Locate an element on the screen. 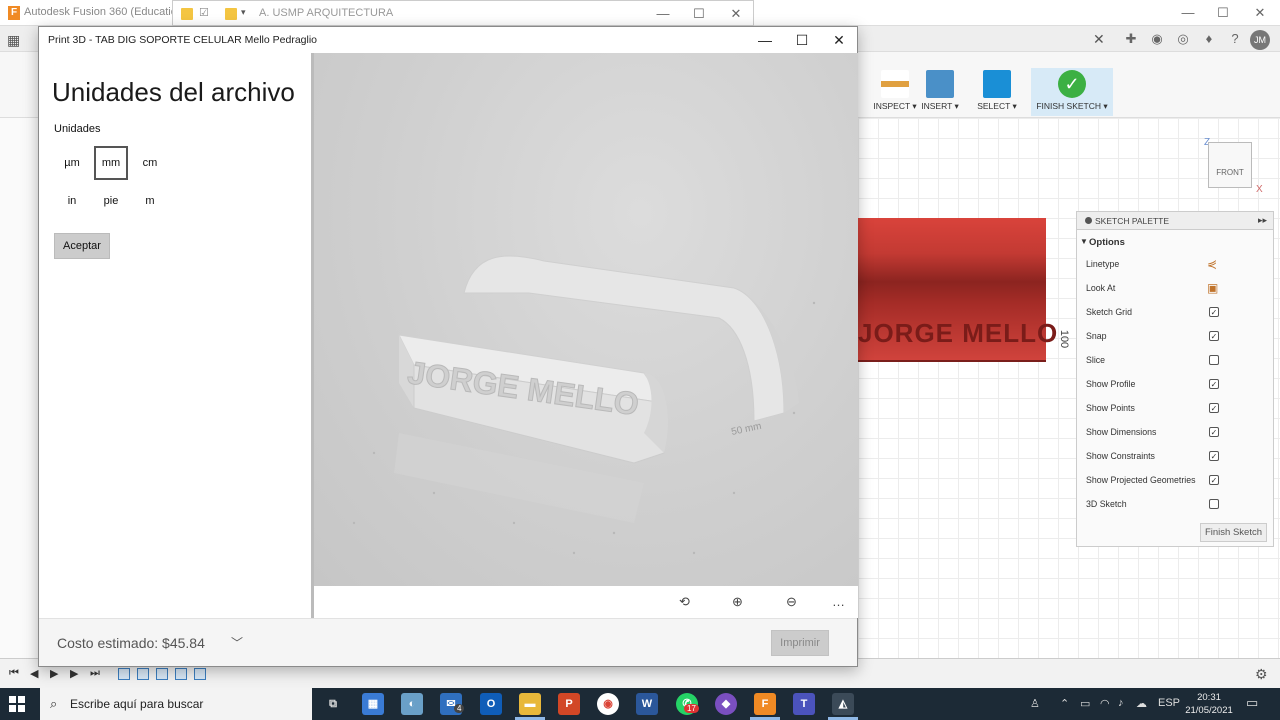  network-icon: ▭ is located at coordinates (1085, 703).